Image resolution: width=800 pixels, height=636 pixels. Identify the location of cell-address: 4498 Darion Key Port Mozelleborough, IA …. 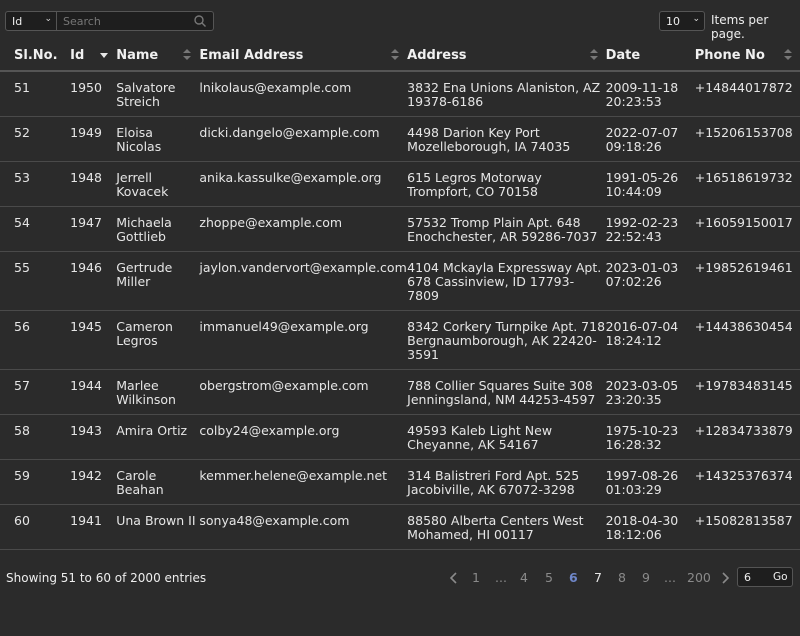
(506, 139).